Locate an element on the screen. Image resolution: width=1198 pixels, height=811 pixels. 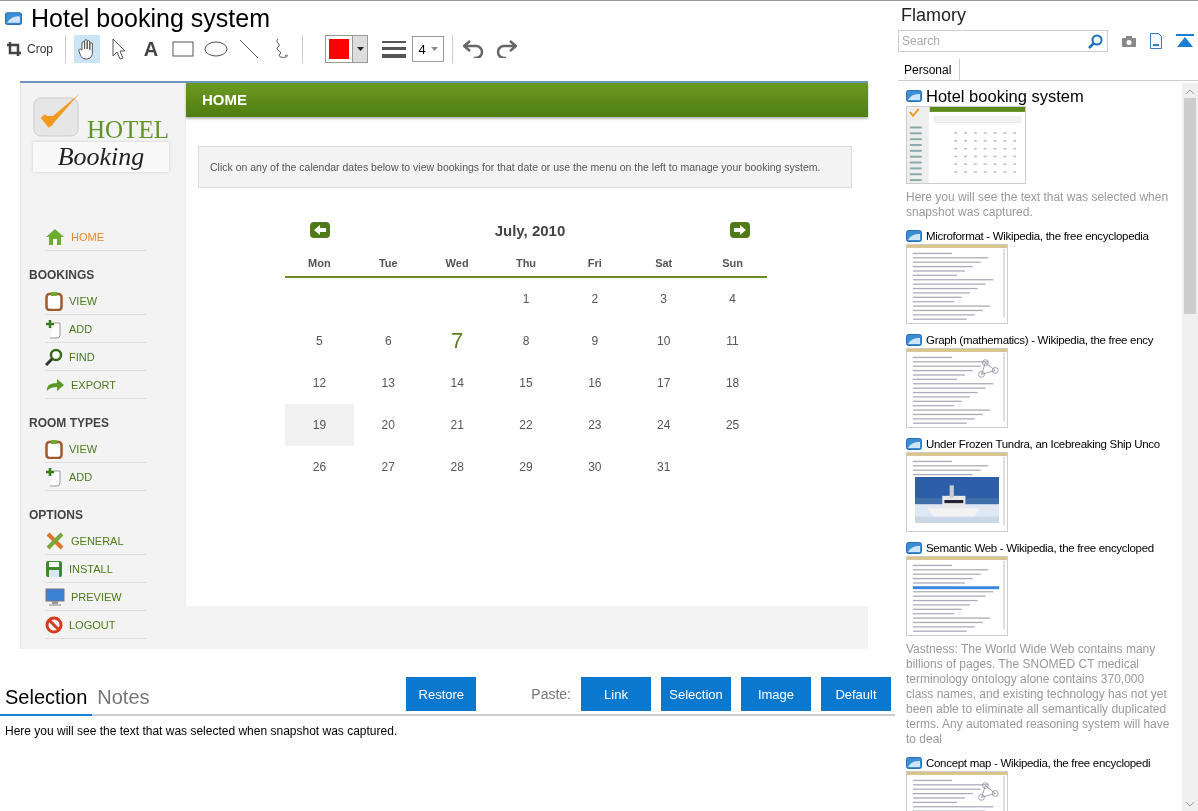
hand-tool is located at coordinates (87, 49).